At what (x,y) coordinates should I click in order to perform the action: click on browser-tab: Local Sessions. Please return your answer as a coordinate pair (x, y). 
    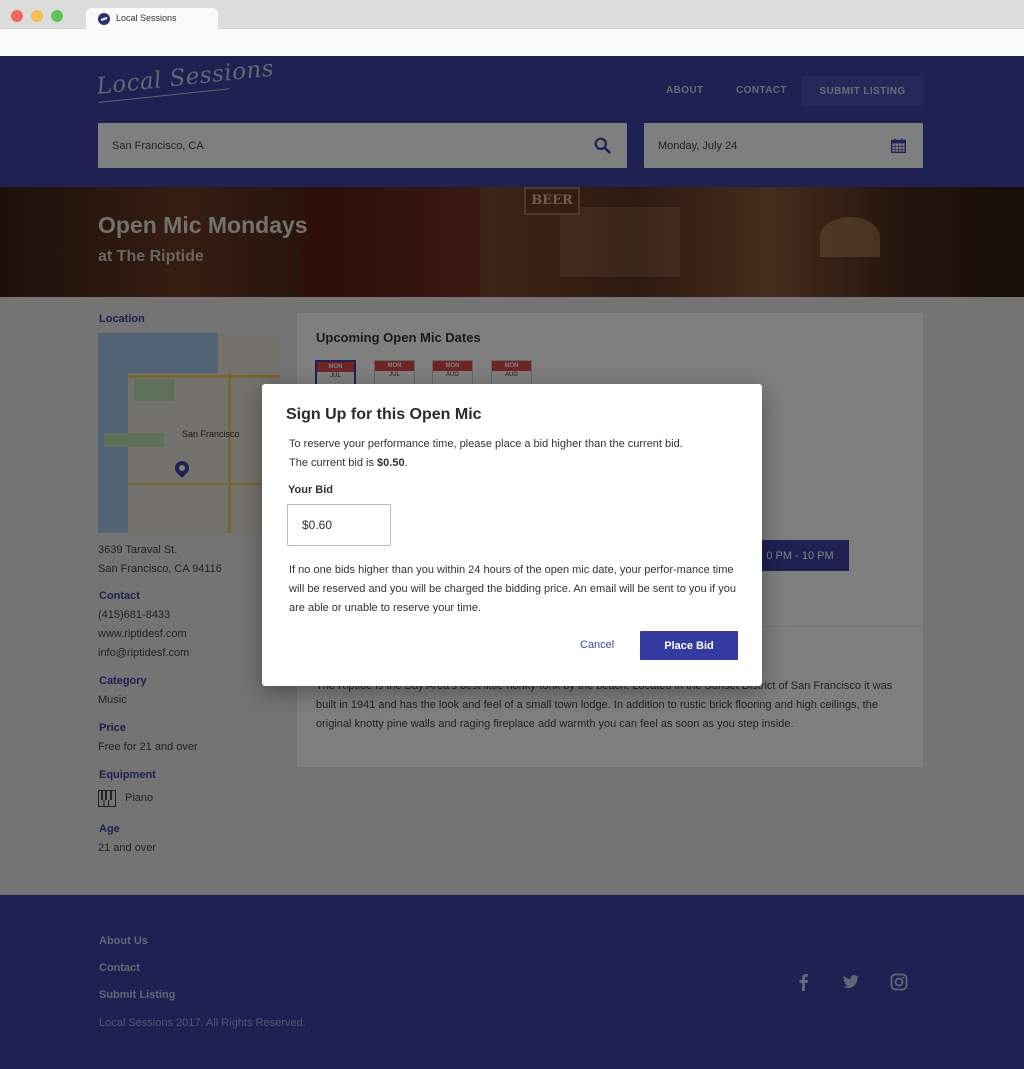
    Looking at the image, I should click on (152, 19).